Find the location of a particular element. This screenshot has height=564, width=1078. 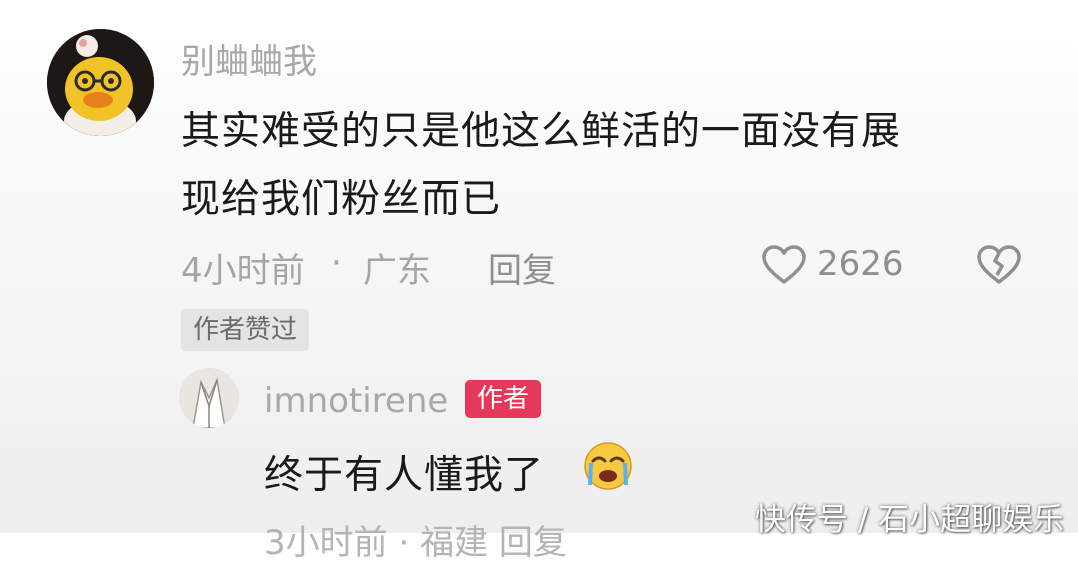

watermark: 快传号 / 石小超聊娱乐 is located at coordinates (910, 520).